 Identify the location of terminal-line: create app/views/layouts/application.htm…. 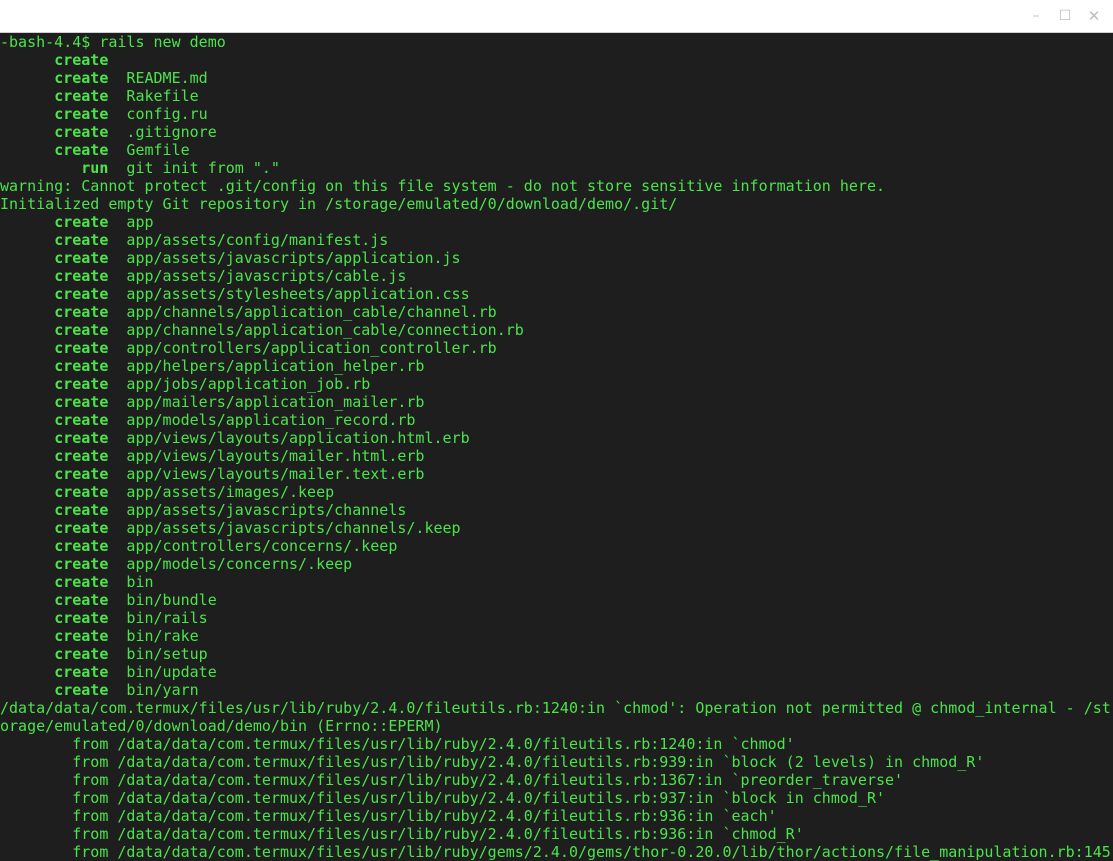
(556, 438).